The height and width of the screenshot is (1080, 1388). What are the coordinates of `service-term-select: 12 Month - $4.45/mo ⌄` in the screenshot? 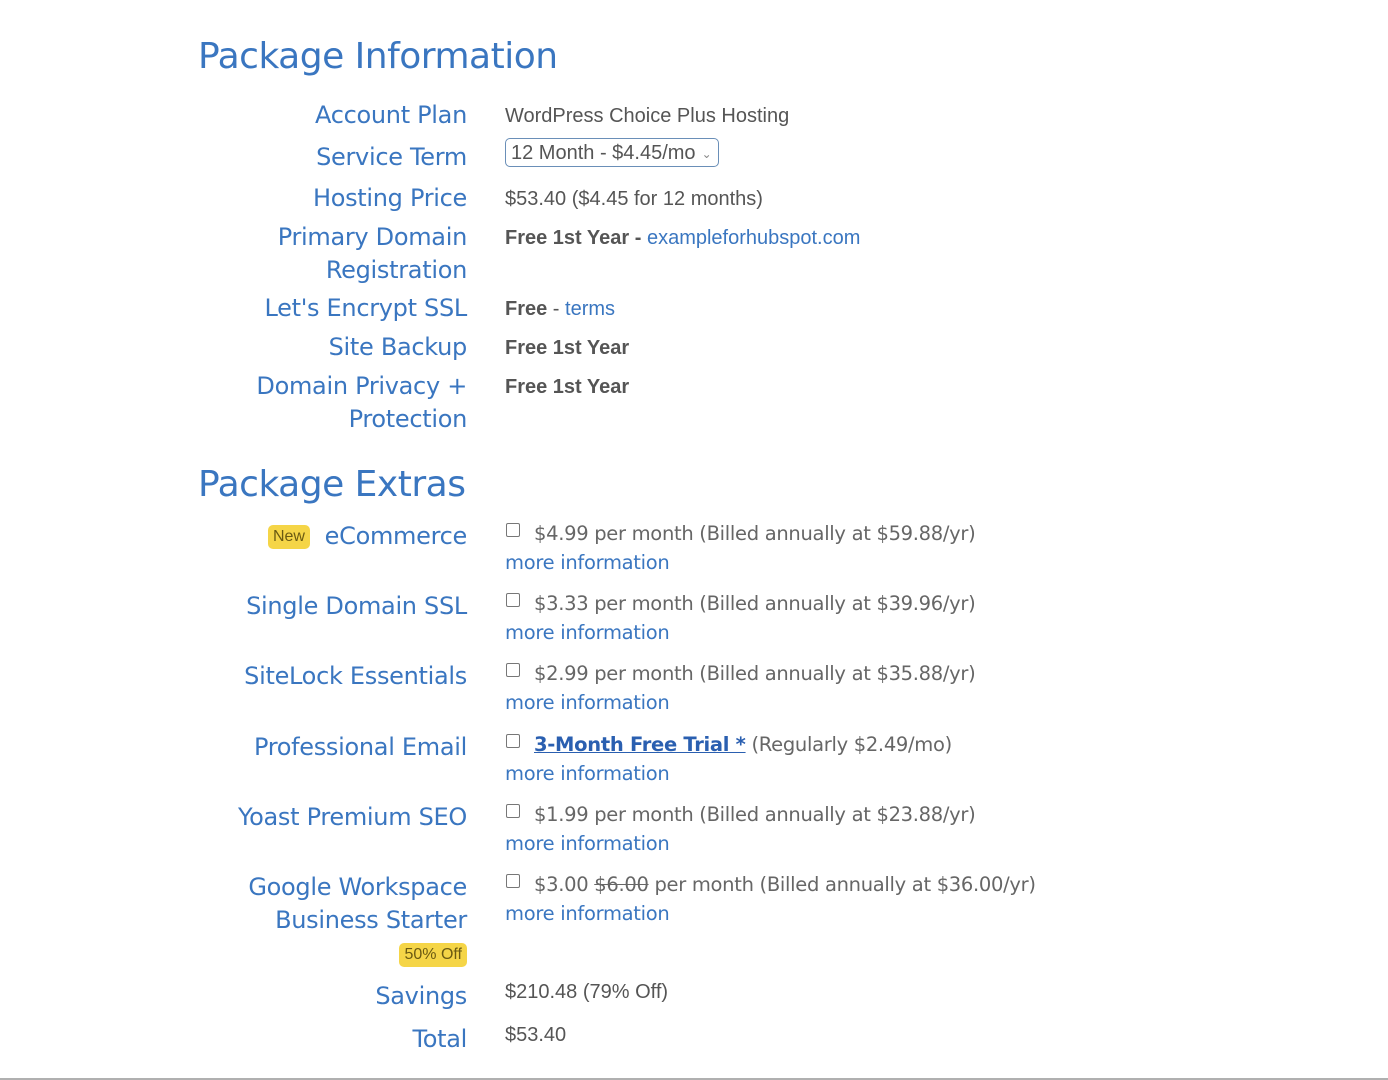 It's located at (612, 152).